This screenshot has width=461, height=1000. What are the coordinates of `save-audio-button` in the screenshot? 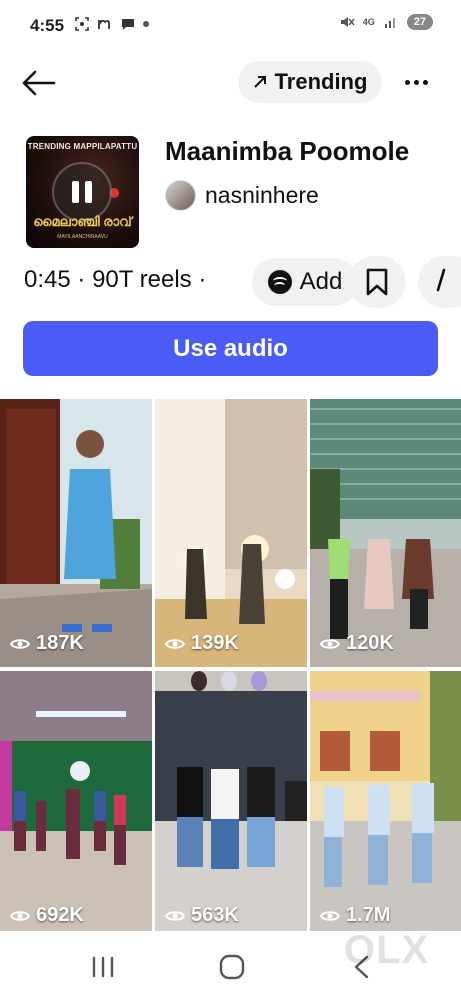 It's located at (377, 282).